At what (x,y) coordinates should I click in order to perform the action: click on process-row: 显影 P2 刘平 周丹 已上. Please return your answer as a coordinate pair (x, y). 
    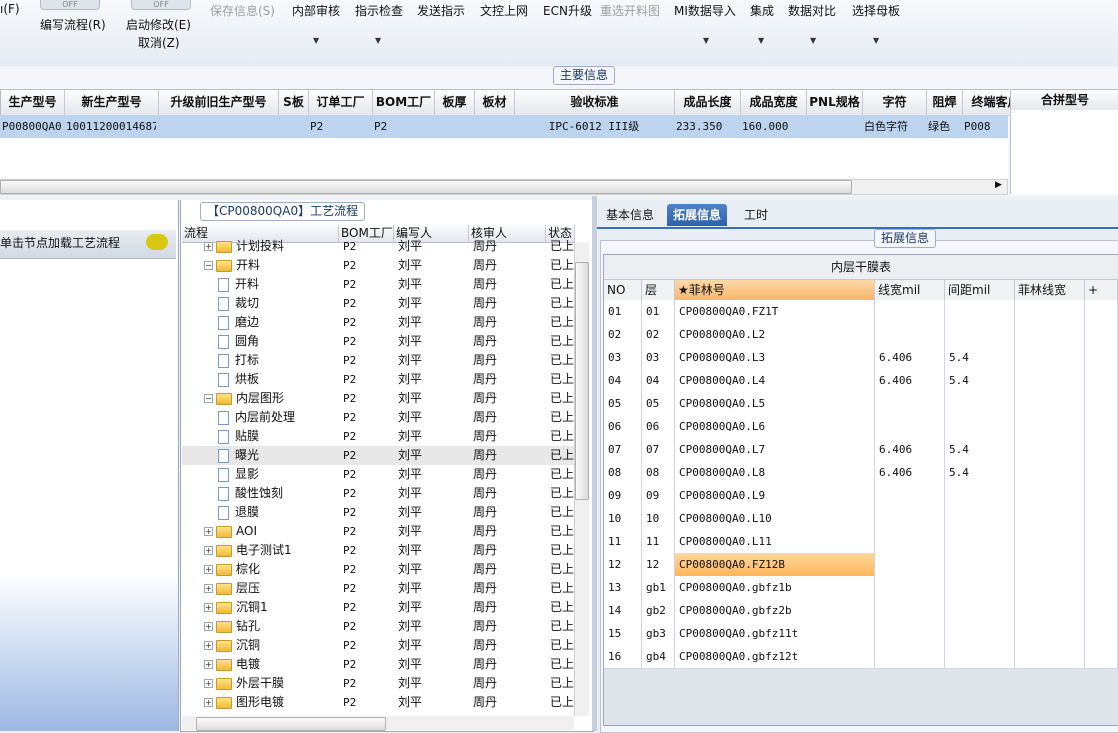
    Looking at the image, I should click on (378, 474).